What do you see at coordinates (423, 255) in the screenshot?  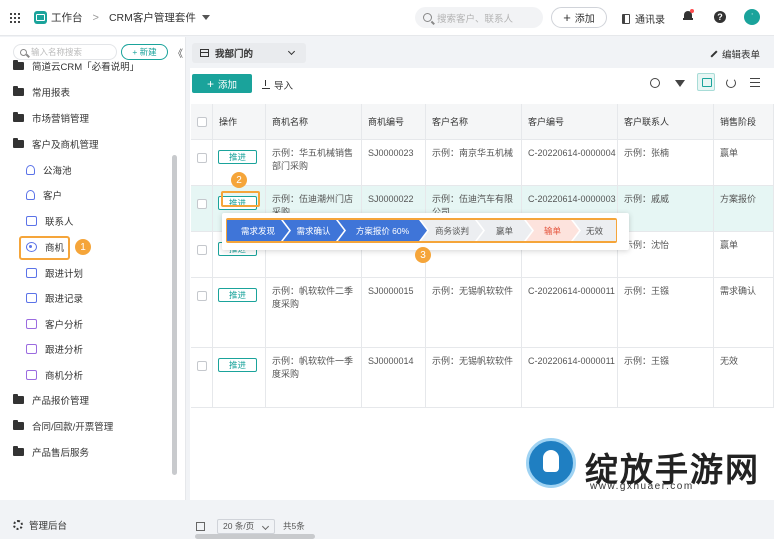 I see `annotation-badge-3: 3` at bounding box center [423, 255].